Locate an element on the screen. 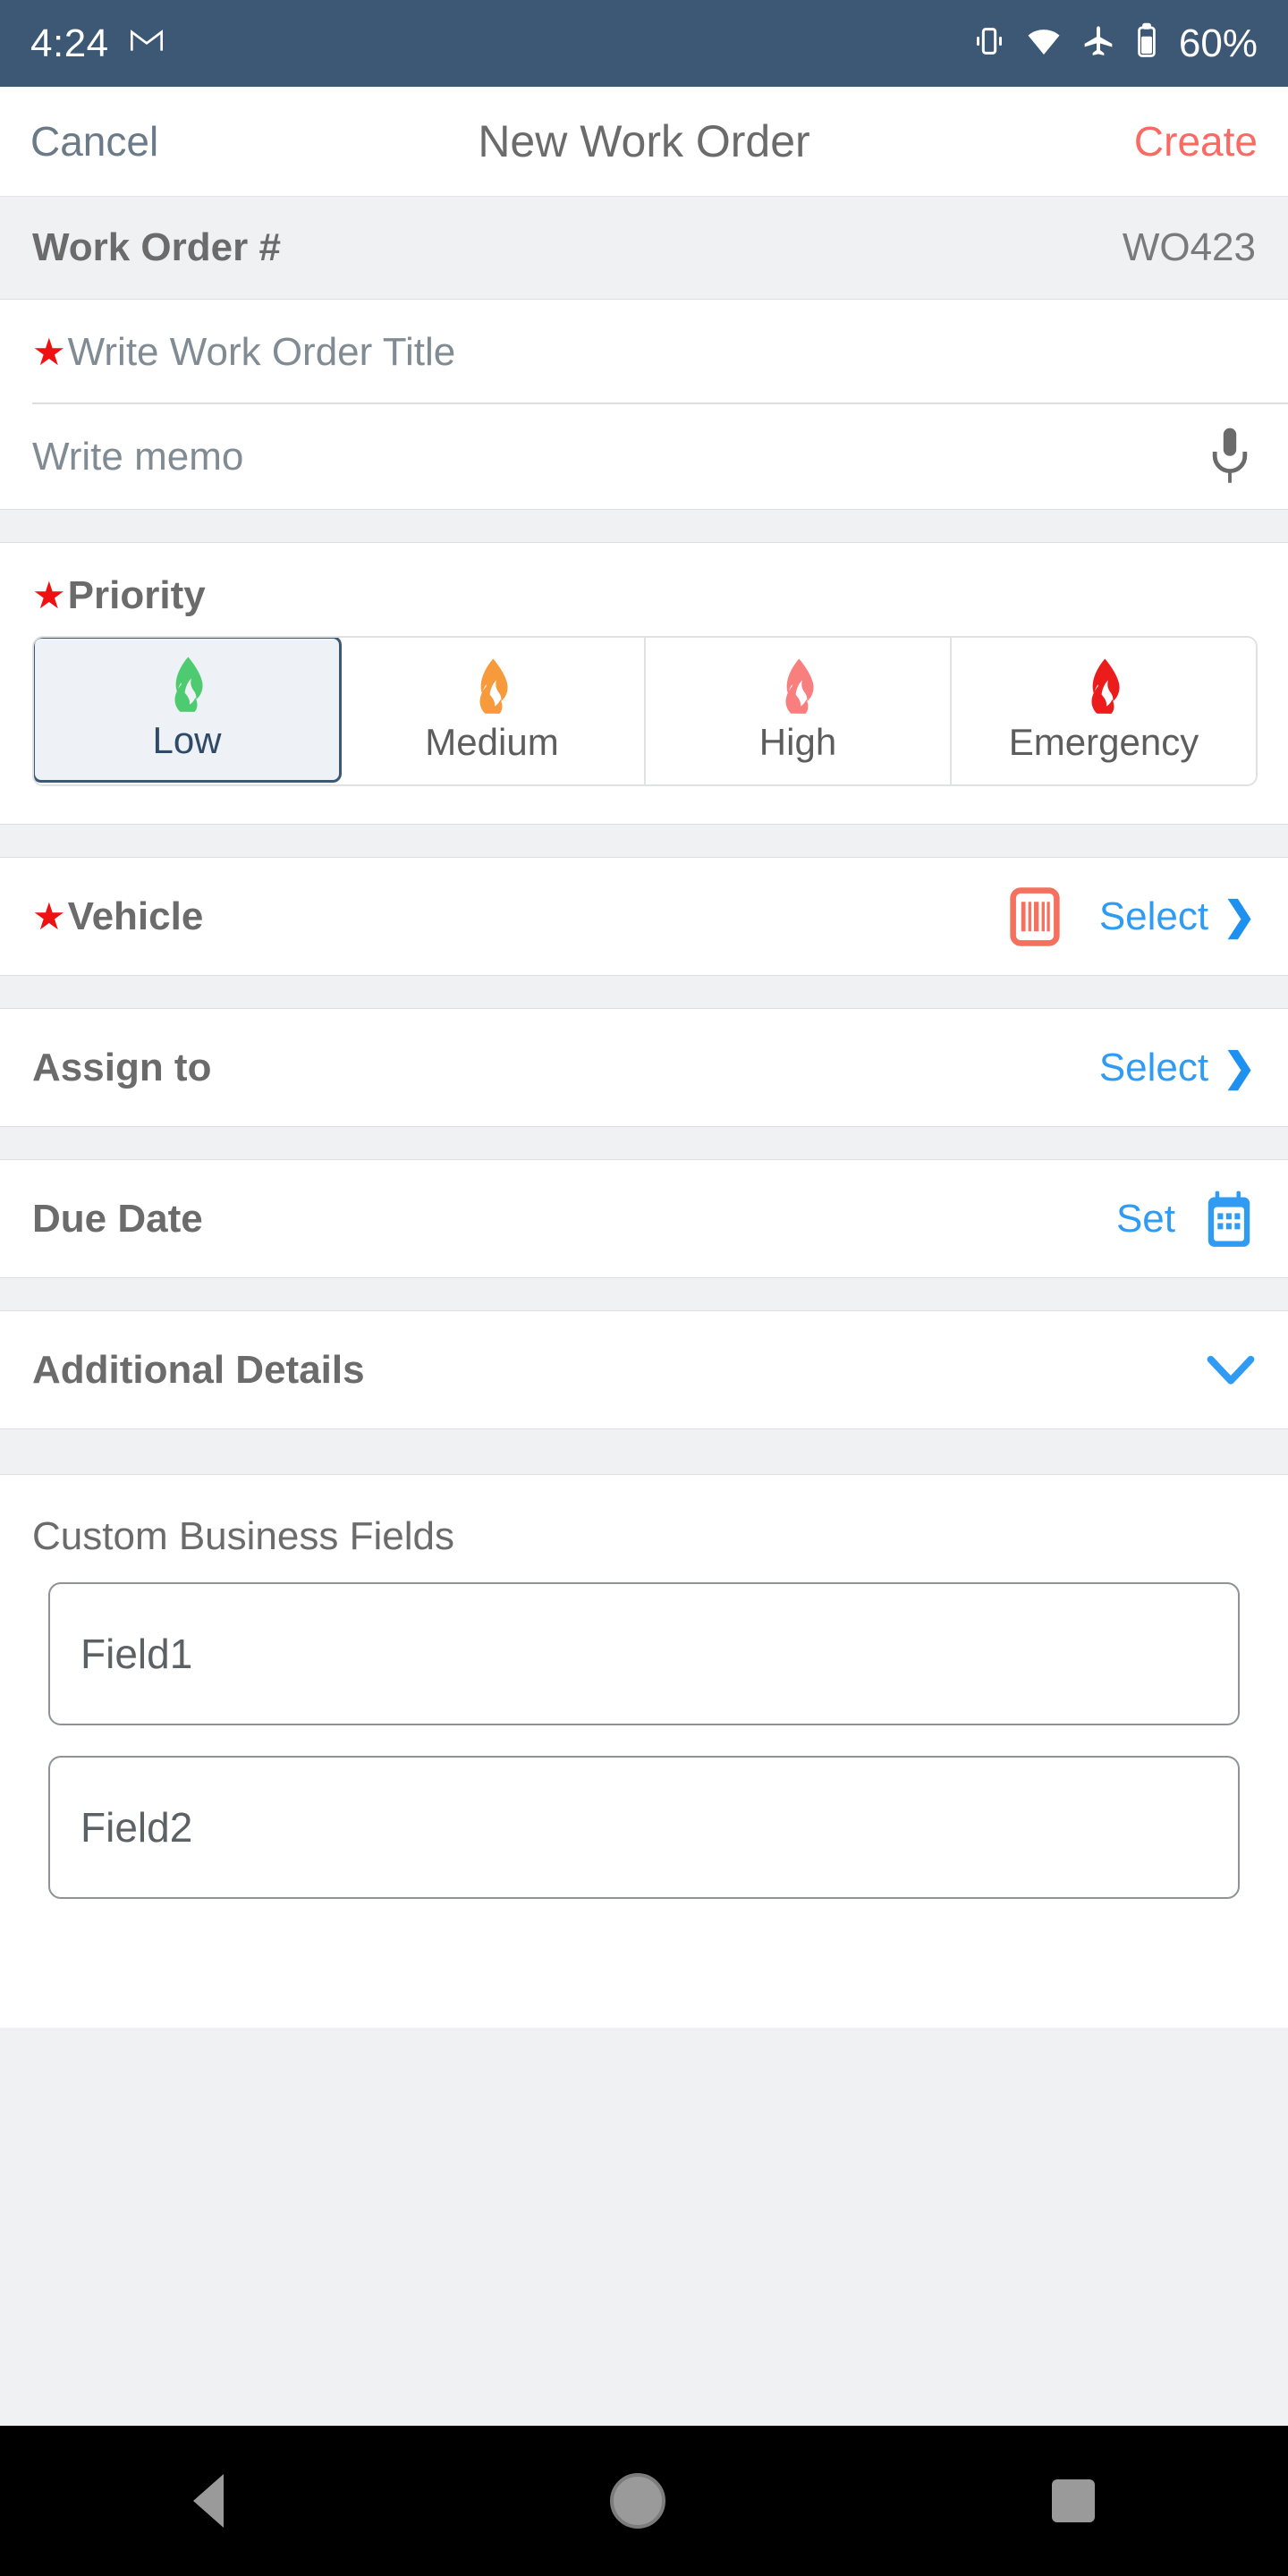  work-order-title-placeholder: Write Work Order Title is located at coordinates (261, 351).